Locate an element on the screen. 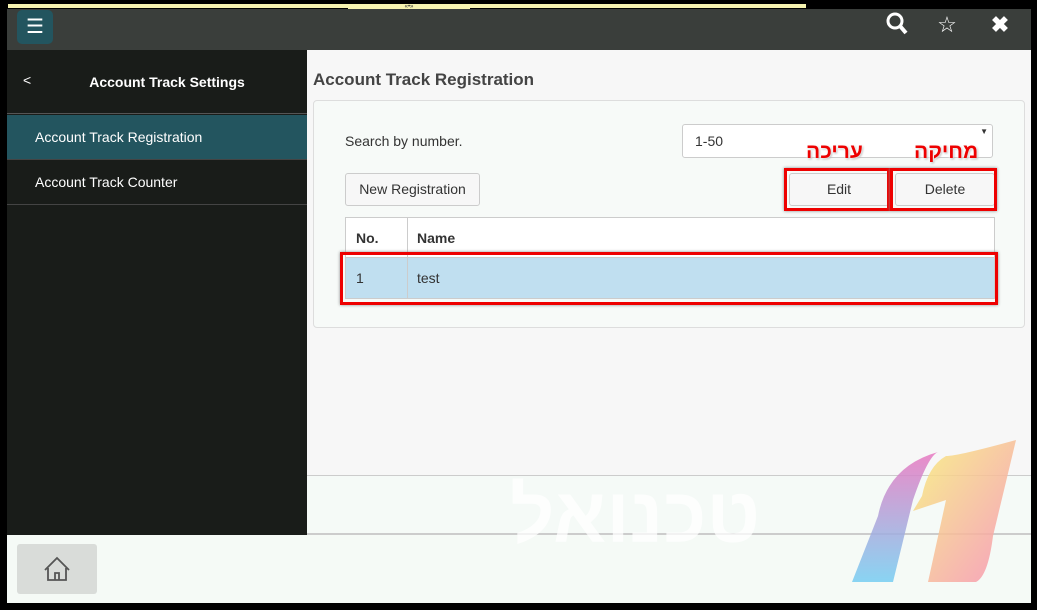  home-icon is located at coordinates (57, 568).